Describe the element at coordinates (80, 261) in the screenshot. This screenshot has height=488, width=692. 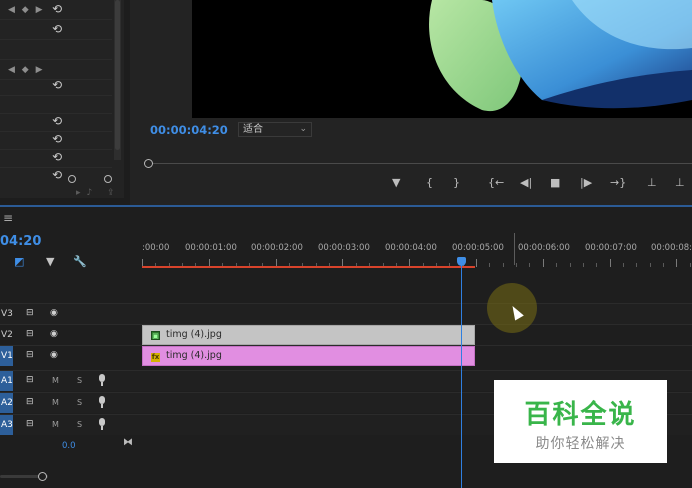
I see `wrench-icon: 🔧` at that location.